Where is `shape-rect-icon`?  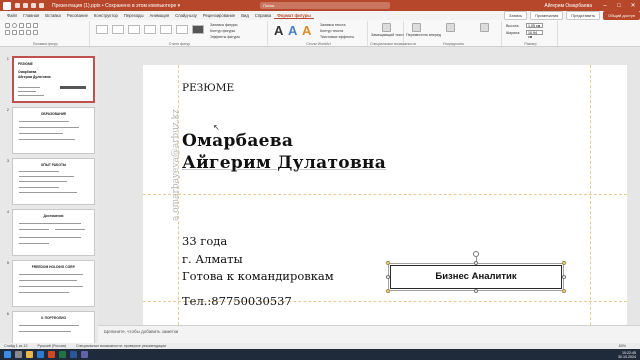
shape-rect-icon is located at coordinates (7, 25).